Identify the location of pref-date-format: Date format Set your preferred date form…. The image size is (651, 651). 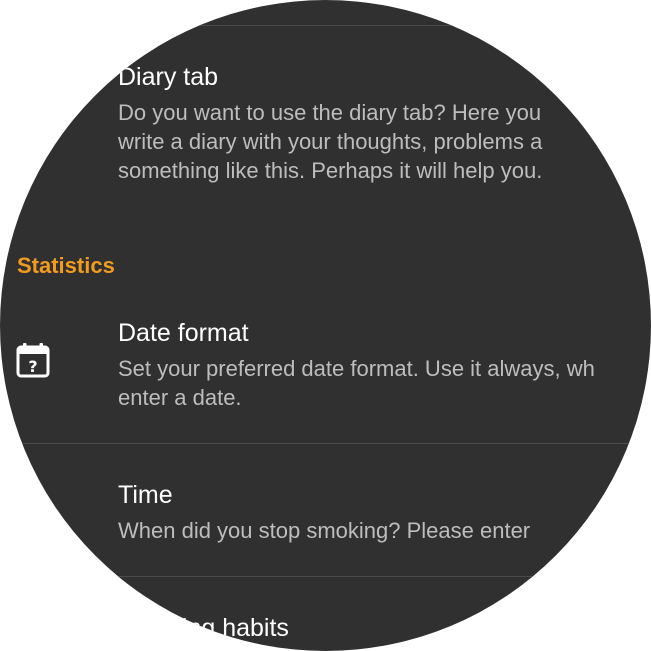
(384, 365).